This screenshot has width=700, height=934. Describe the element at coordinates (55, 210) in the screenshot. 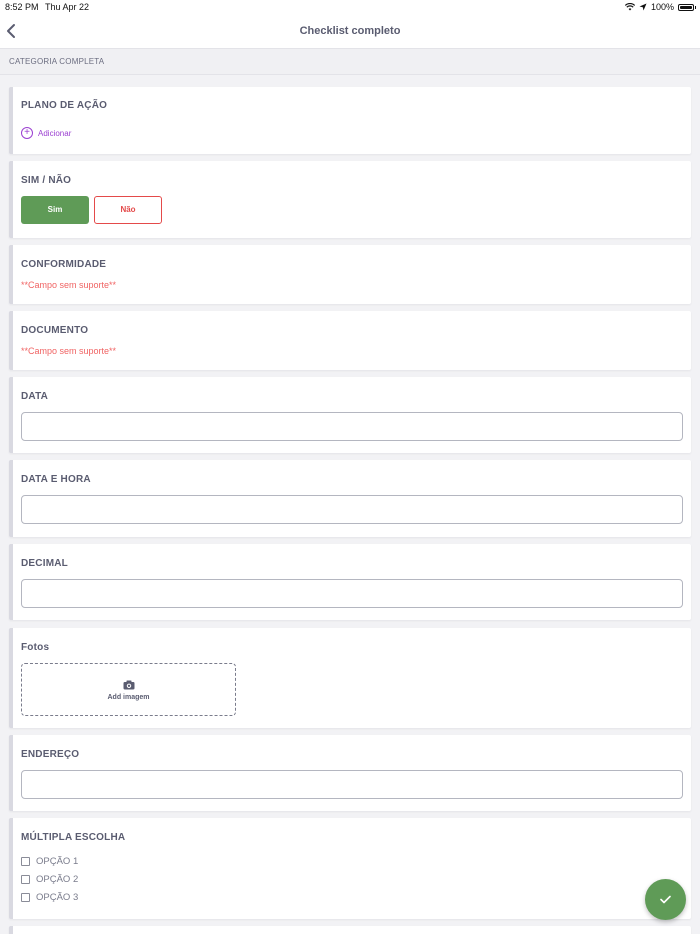

I see `yes-button: Sim` at that location.